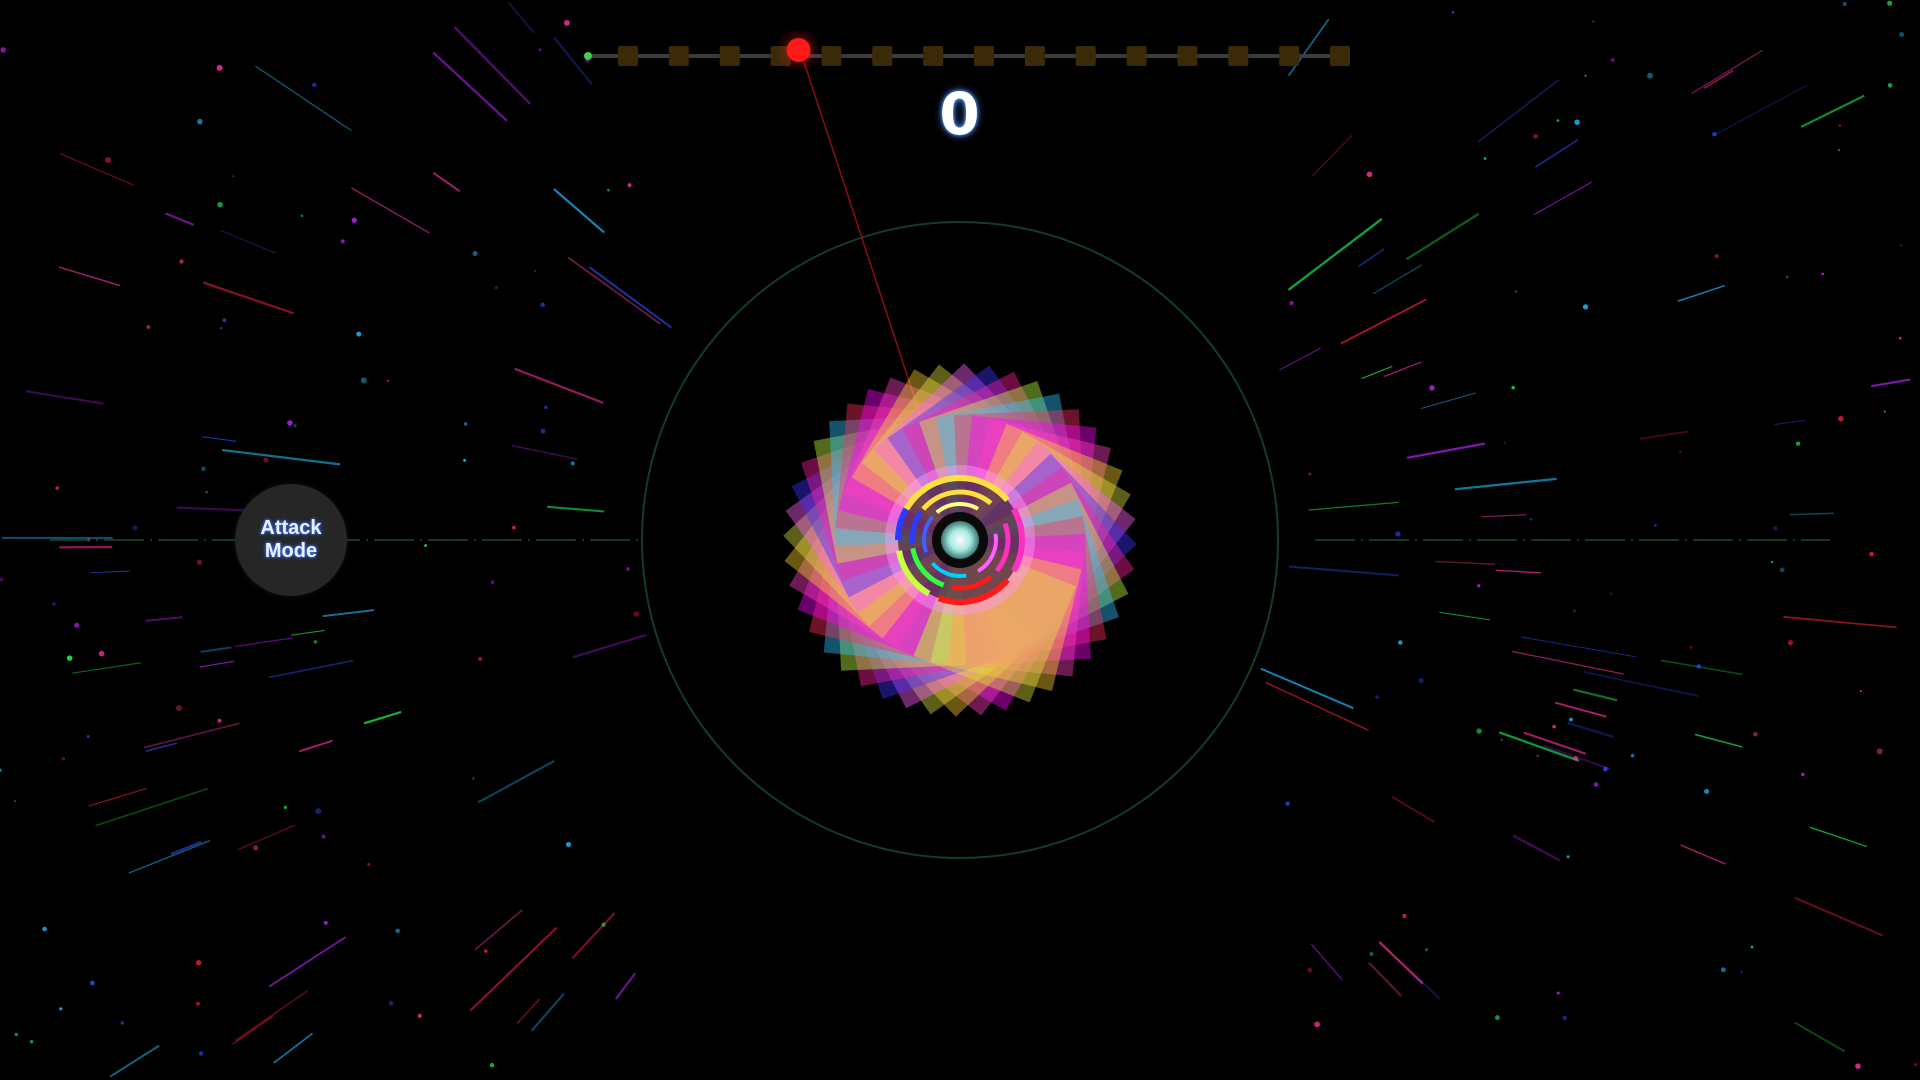  I want to click on player-core, so click(960, 540).